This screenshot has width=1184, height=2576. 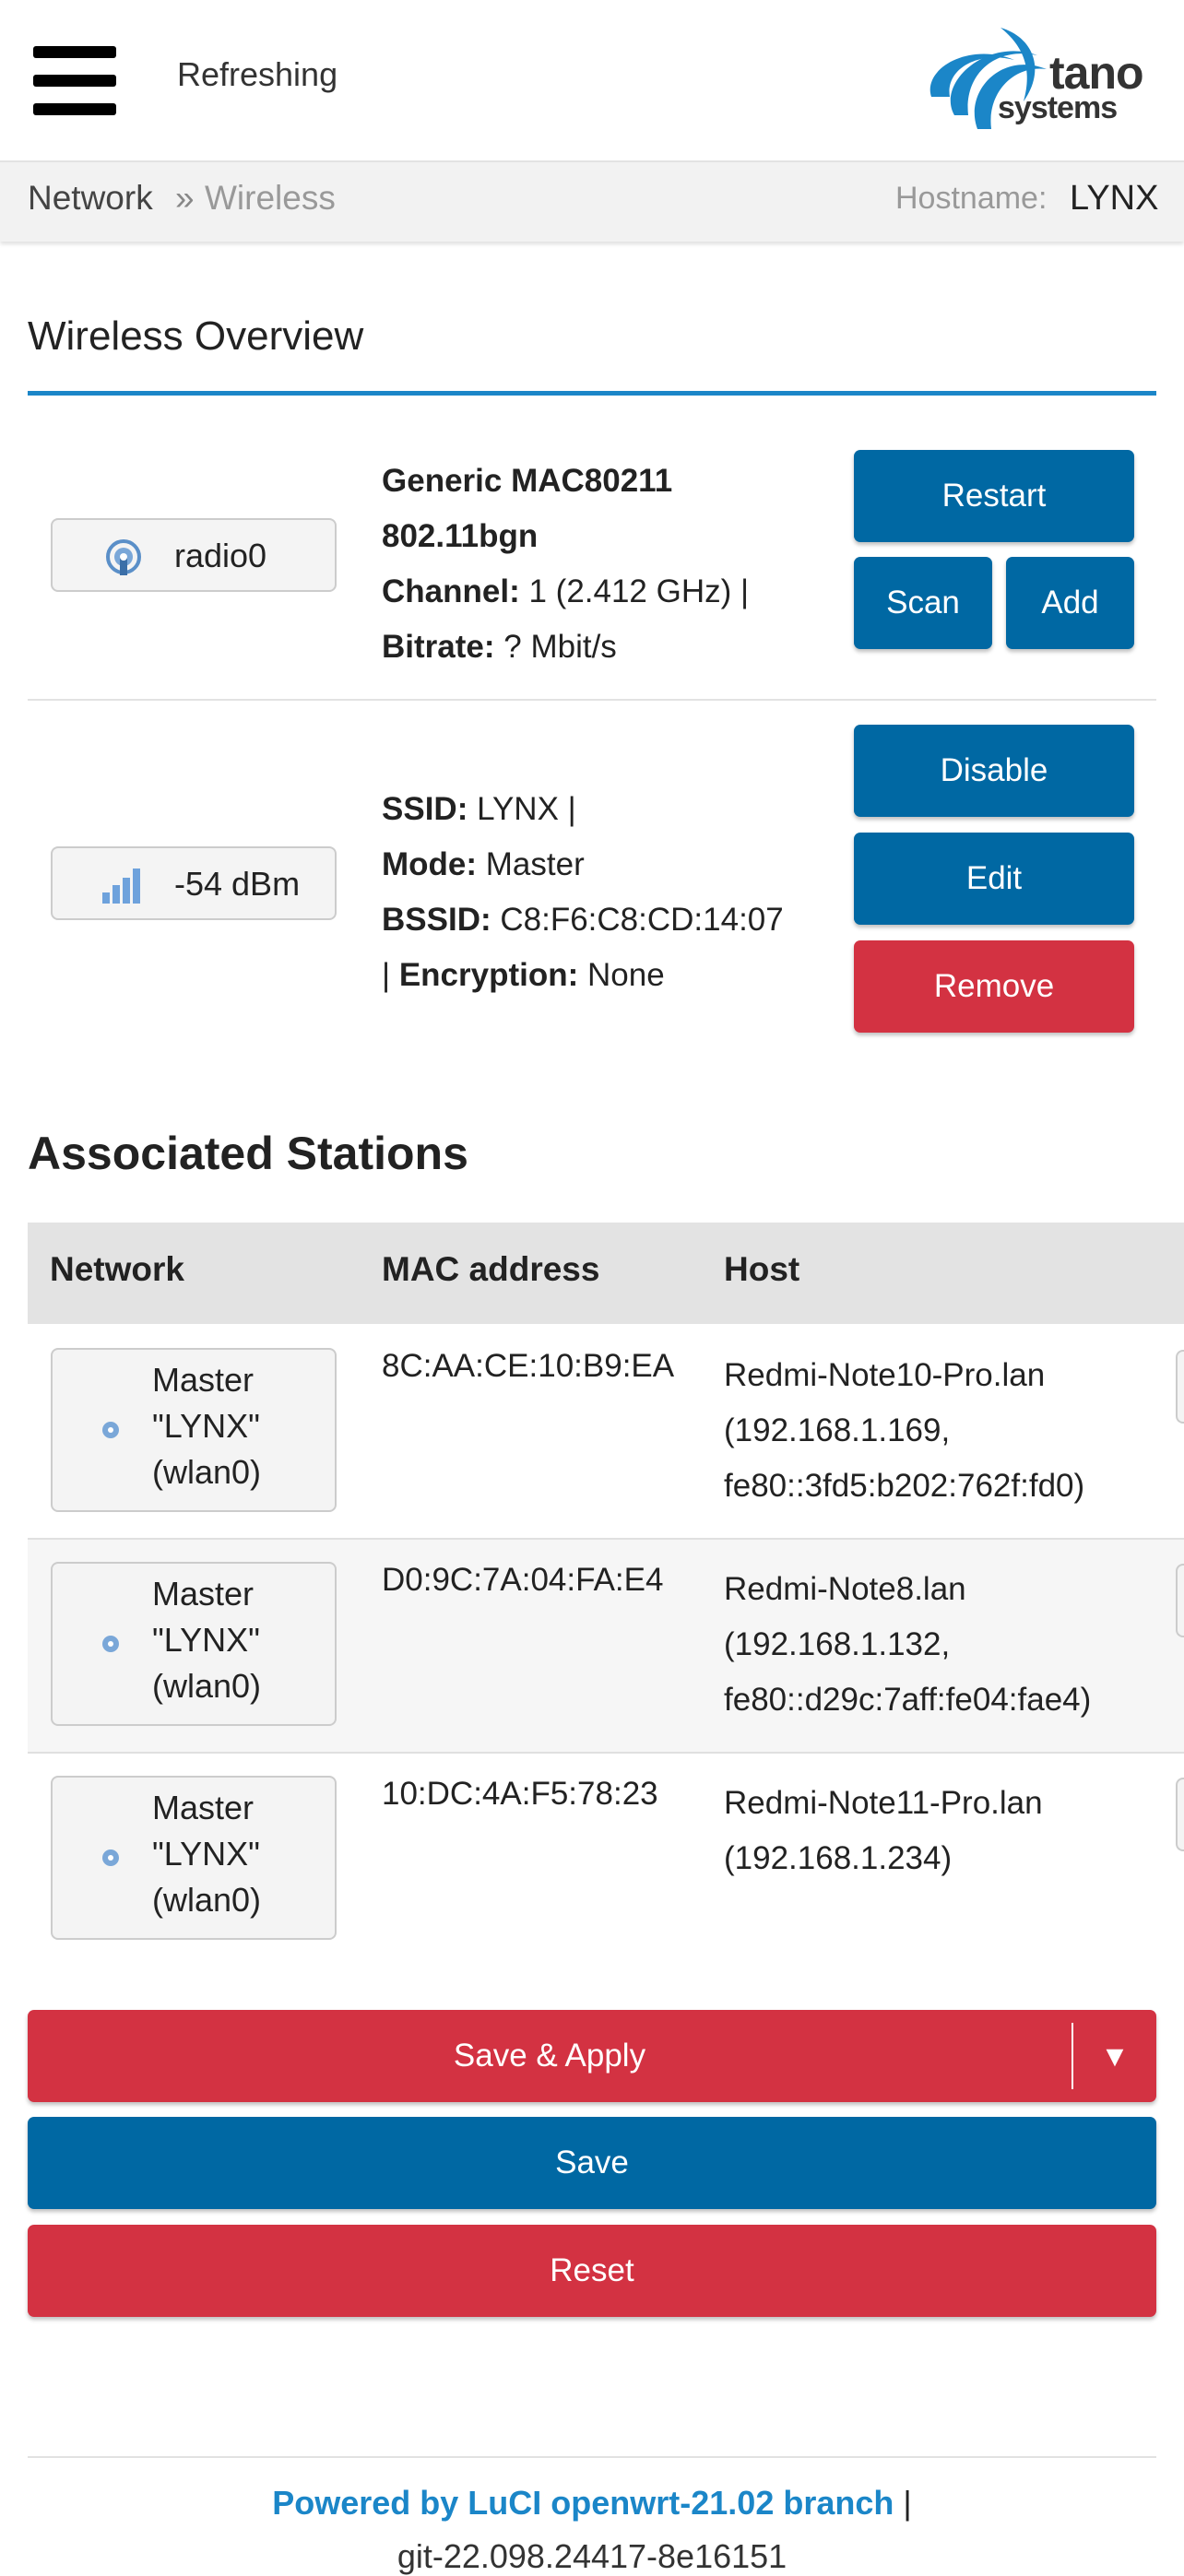 What do you see at coordinates (479, 809) in the screenshot?
I see `network-ssid: SSID: LYNX |` at bounding box center [479, 809].